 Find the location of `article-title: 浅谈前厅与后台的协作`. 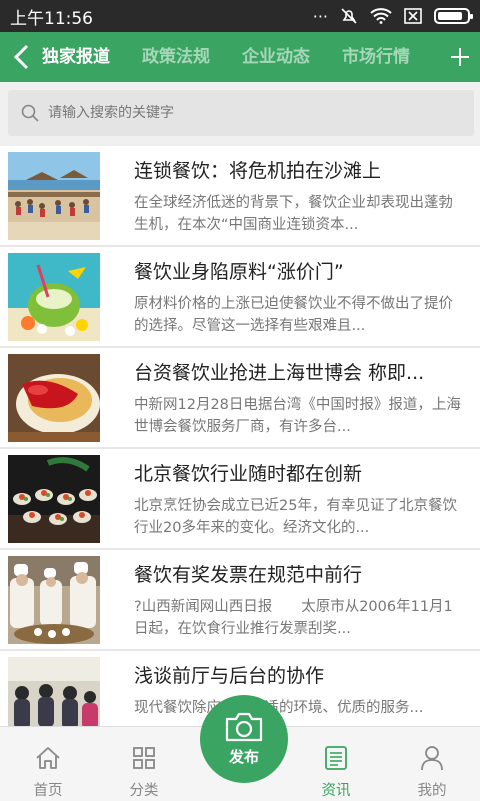

article-title: 浅谈前厅与后台的协作 is located at coordinates (229, 676).